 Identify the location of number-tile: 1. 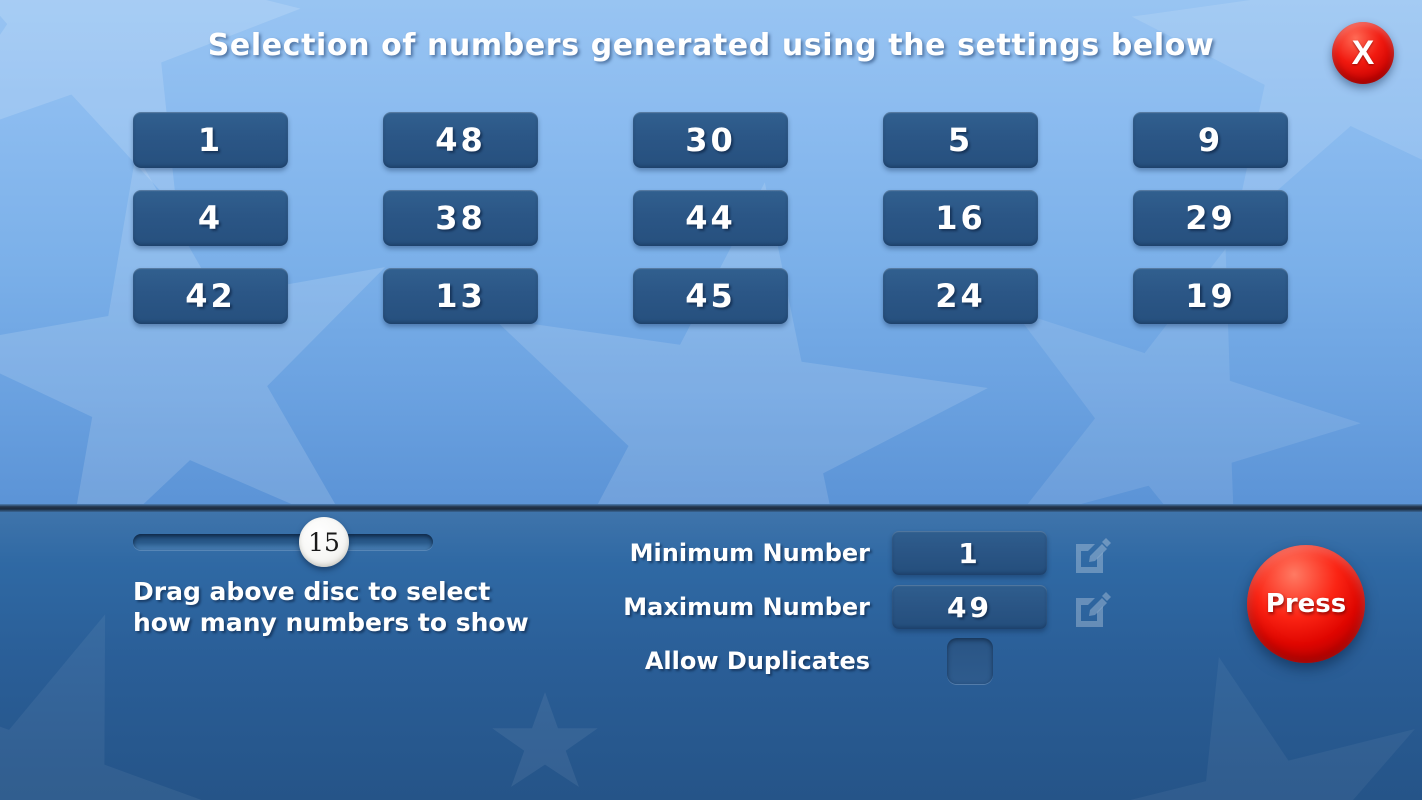
(210, 140).